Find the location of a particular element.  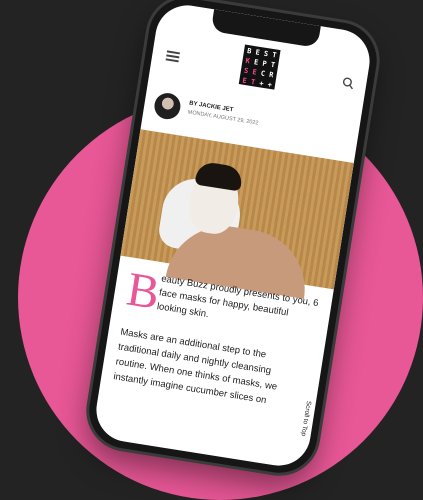

hamburger-menu-icon is located at coordinates (172, 56).